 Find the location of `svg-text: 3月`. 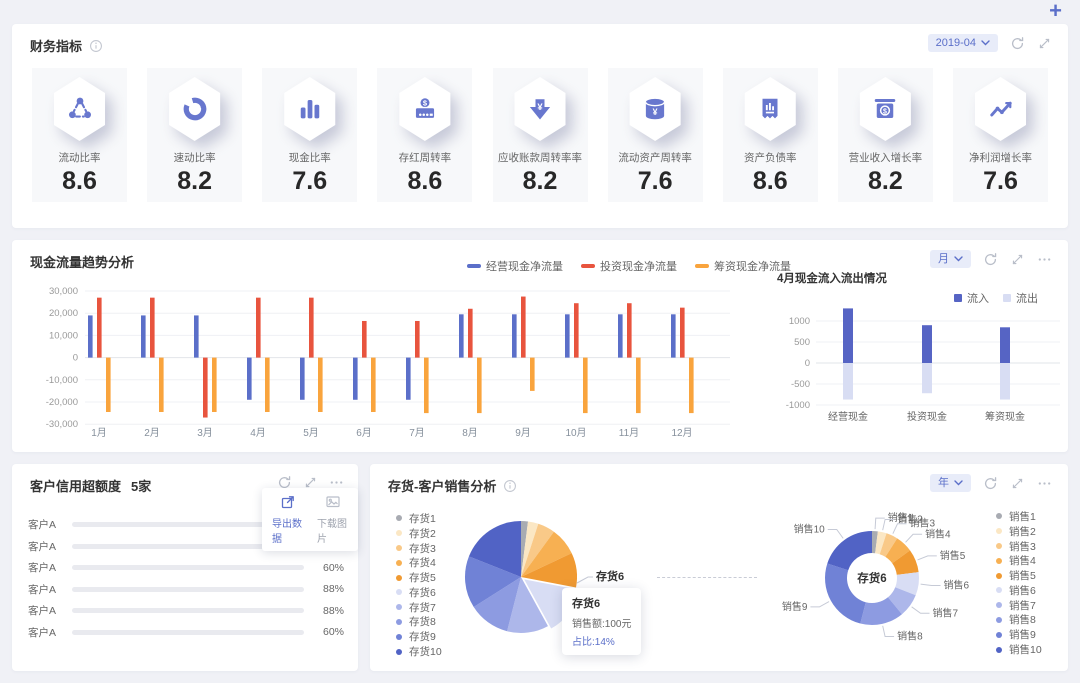

svg-text: 3月 is located at coordinates (205, 433).